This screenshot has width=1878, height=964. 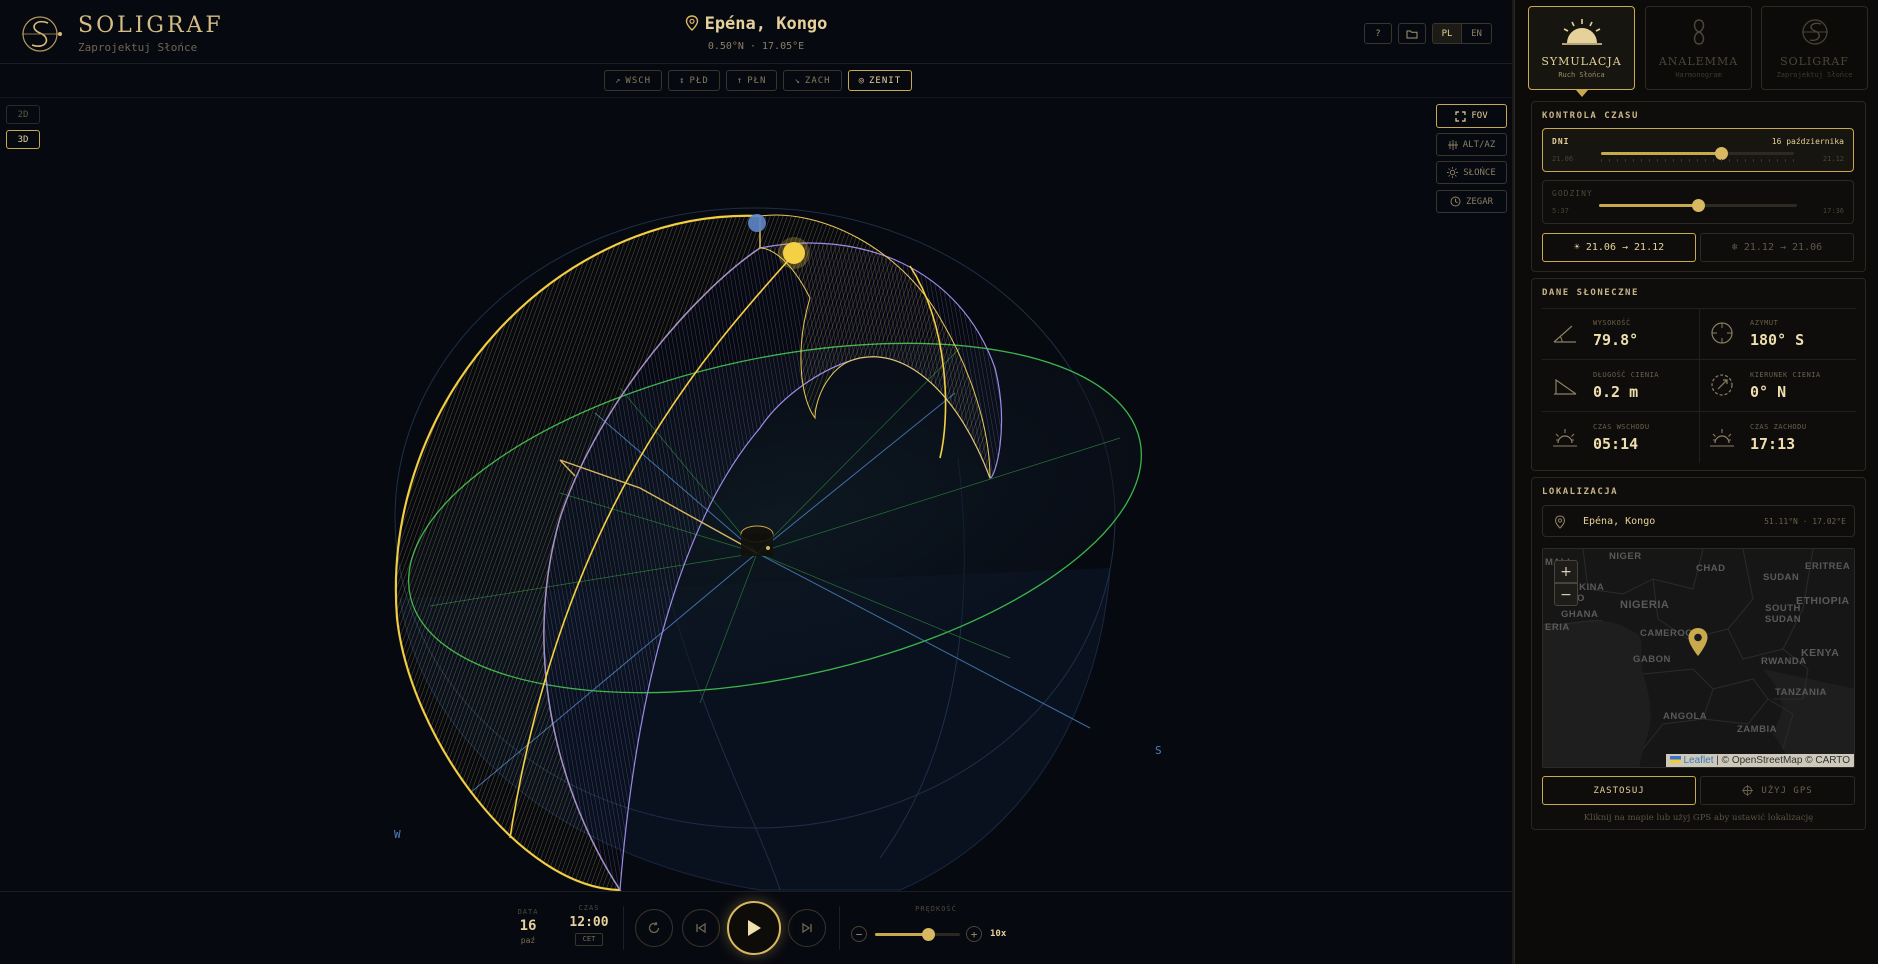 I want to click on location-field-coords: 51.11°N · 17.02°E, so click(x=1805, y=521).